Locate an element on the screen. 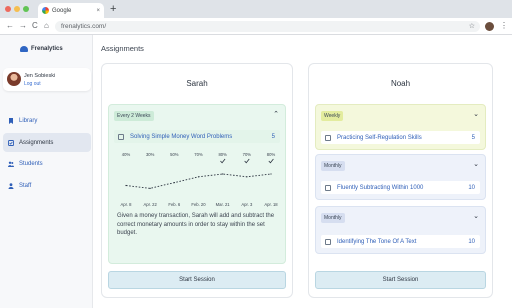  bookmark-star-icon: ☆ is located at coordinates (472, 26).